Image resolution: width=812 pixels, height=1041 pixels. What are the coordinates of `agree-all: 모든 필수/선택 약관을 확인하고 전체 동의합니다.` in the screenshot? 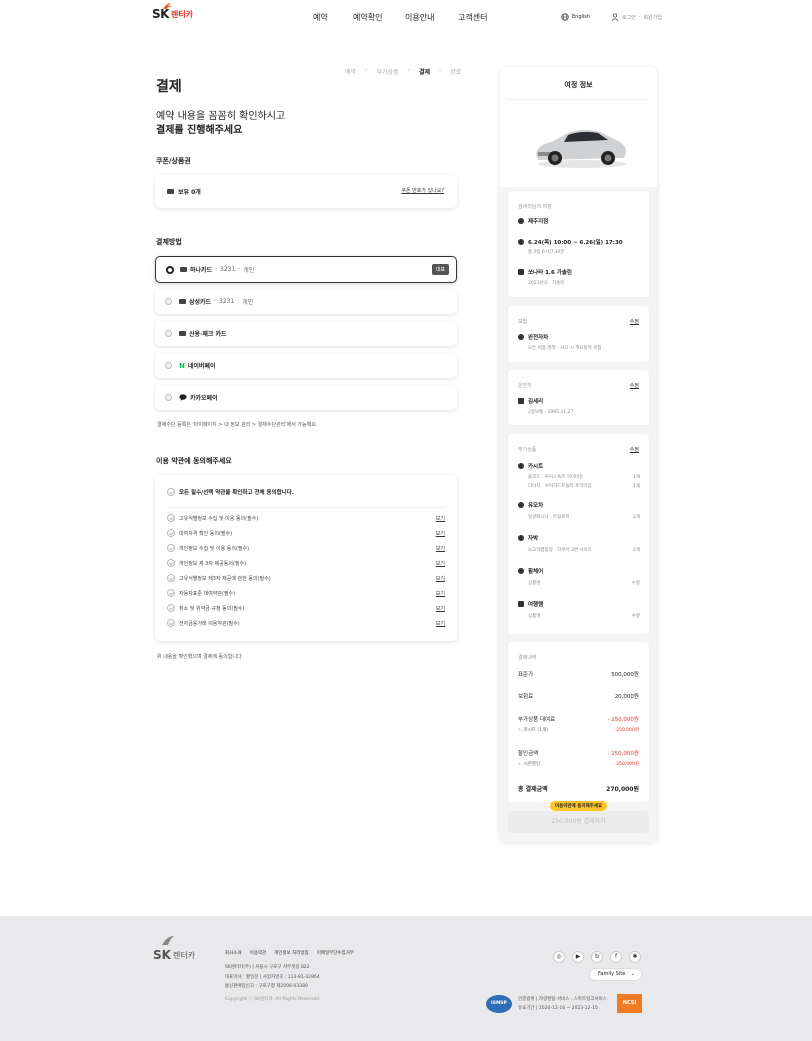 It's located at (230, 492).